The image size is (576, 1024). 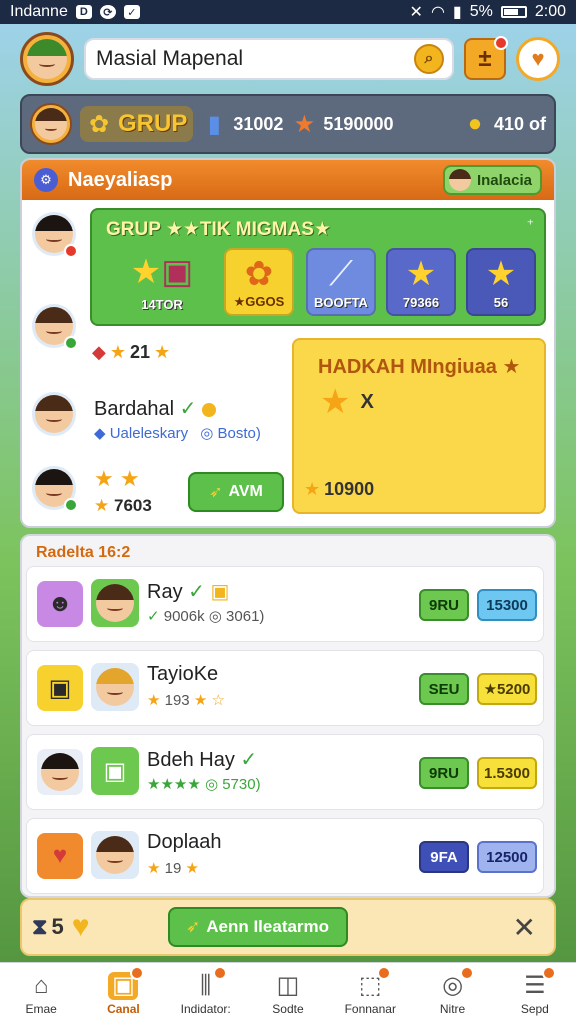 What do you see at coordinates (242, 124) in the screenshot?
I see `currency-books: ▮ 31002` at bounding box center [242, 124].